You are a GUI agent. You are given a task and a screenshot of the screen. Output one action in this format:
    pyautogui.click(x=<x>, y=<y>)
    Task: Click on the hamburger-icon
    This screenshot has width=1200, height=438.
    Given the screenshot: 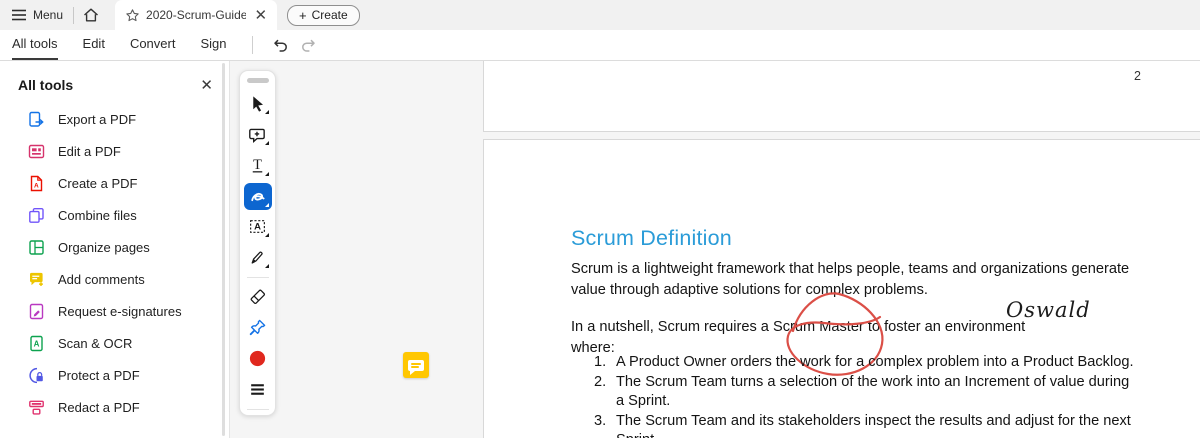 What is the action you would take?
    pyautogui.click(x=19, y=15)
    